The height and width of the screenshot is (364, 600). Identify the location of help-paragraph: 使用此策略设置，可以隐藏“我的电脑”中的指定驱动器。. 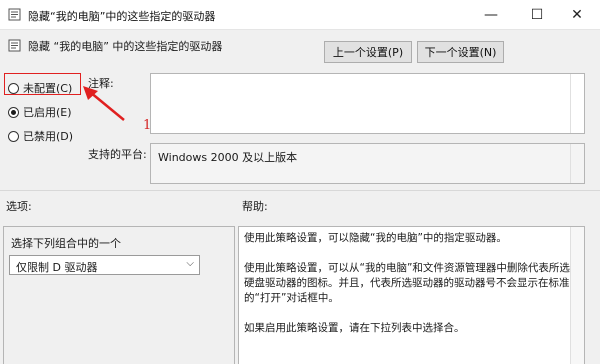
(375, 238).